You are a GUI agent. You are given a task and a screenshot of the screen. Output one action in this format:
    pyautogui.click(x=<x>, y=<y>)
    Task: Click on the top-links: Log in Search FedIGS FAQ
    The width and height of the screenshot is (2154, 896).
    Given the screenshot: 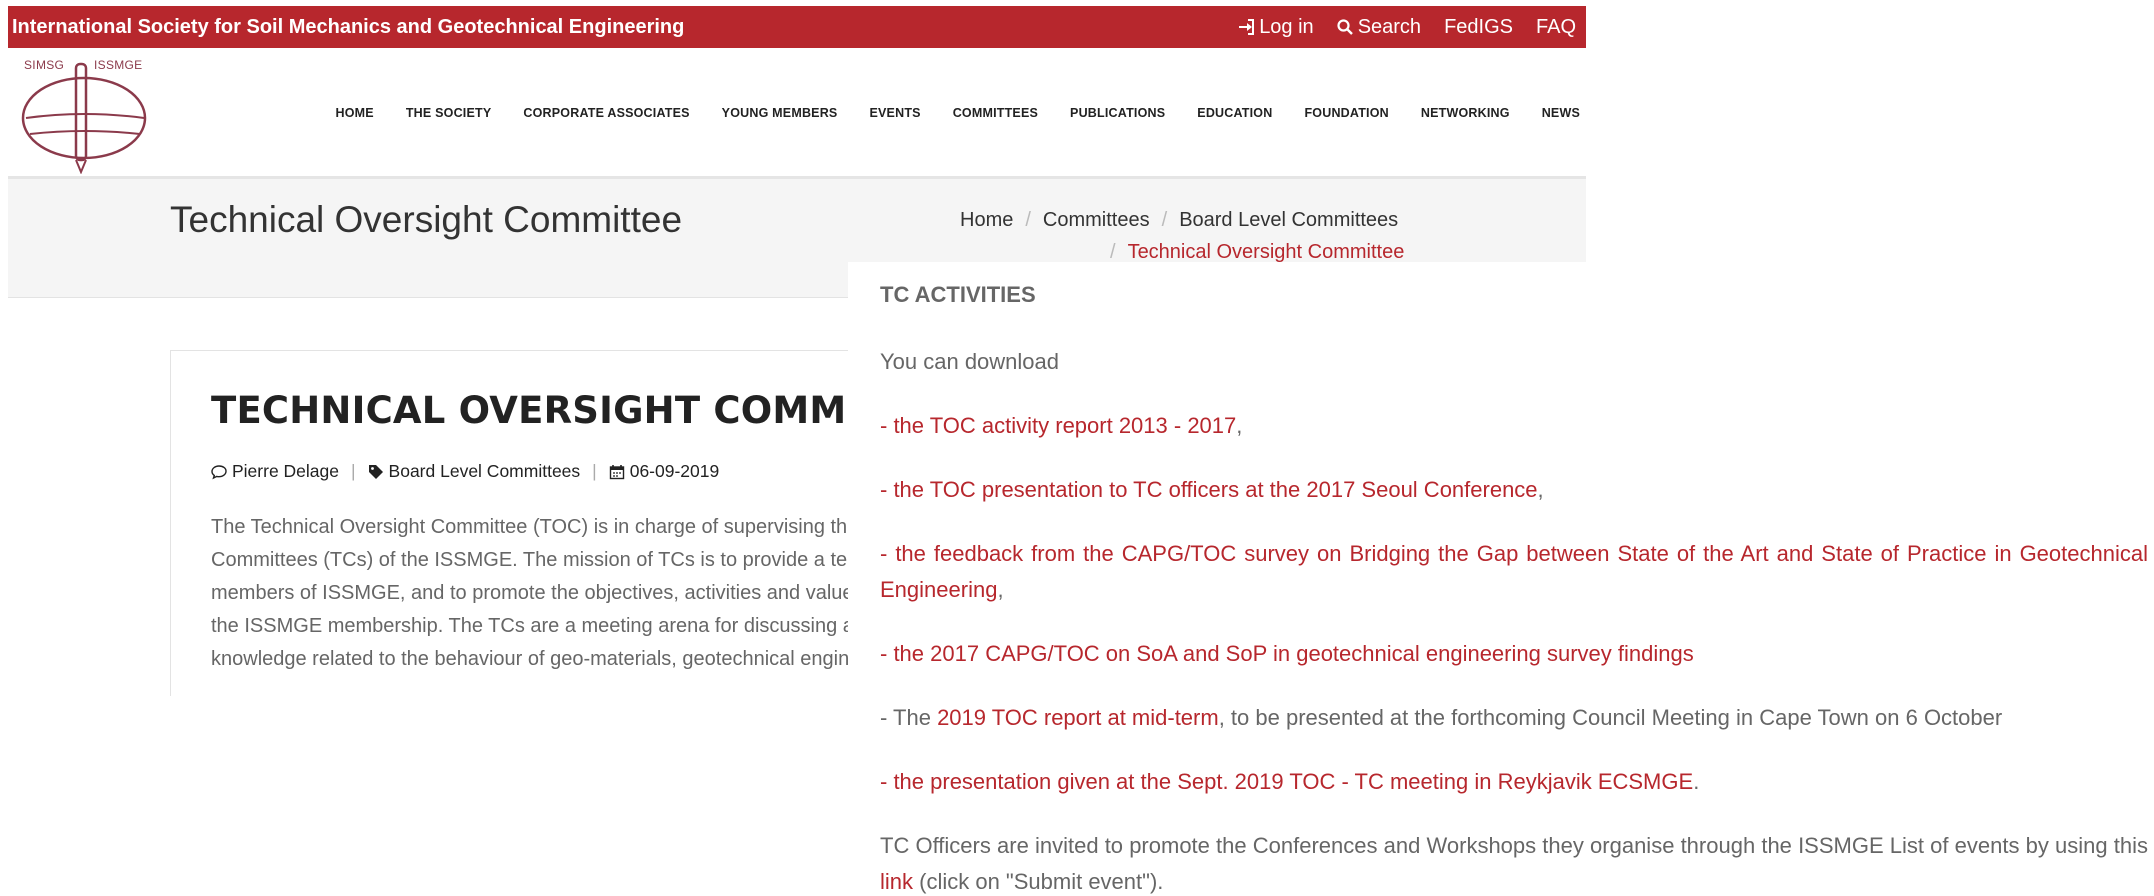 What is the action you would take?
    pyautogui.click(x=1395, y=27)
    